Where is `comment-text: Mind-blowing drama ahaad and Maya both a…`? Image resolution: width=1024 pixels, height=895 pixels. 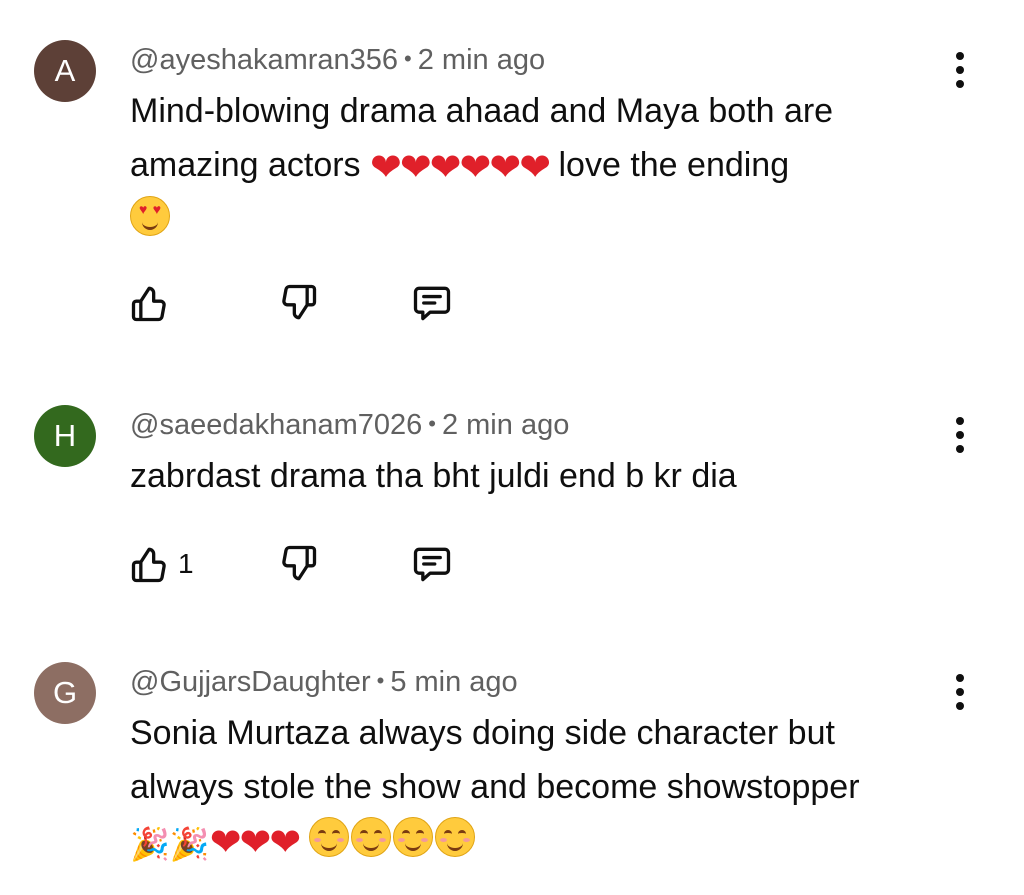
comment-text: Mind-blowing drama ahaad and Maya both a… is located at coordinates (540, 165).